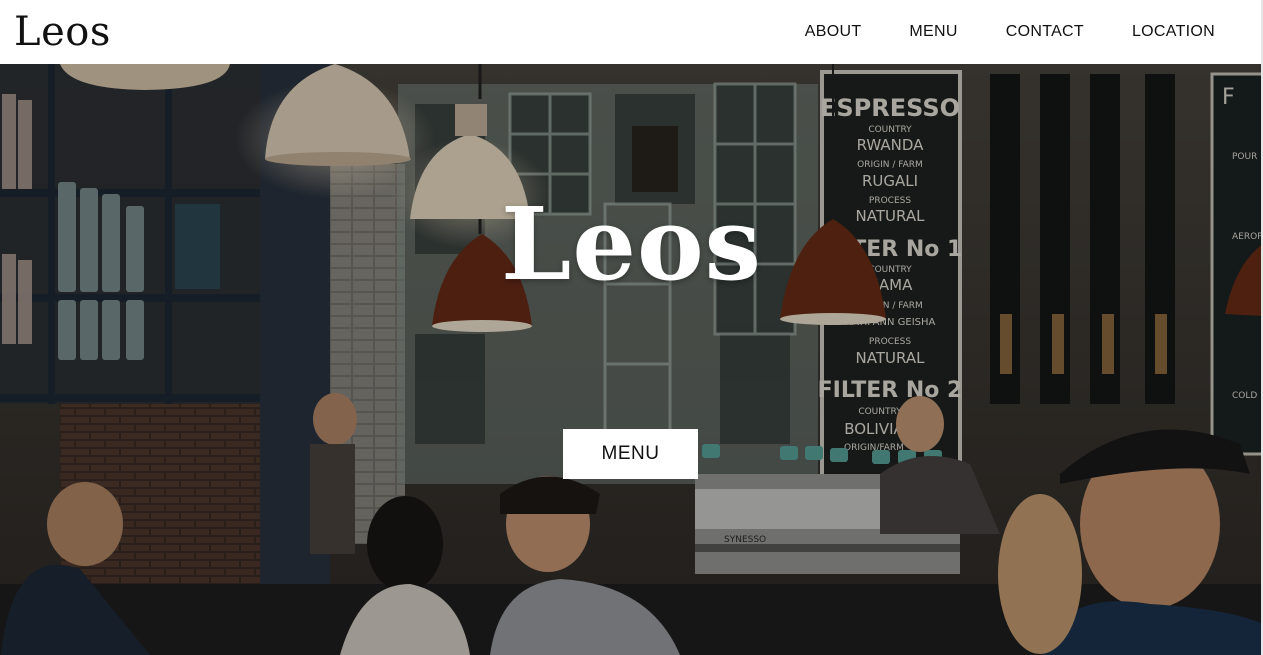 This screenshot has width=1263, height=655. I want to click on nav-item-about: ABOUT, so click(833, 32).